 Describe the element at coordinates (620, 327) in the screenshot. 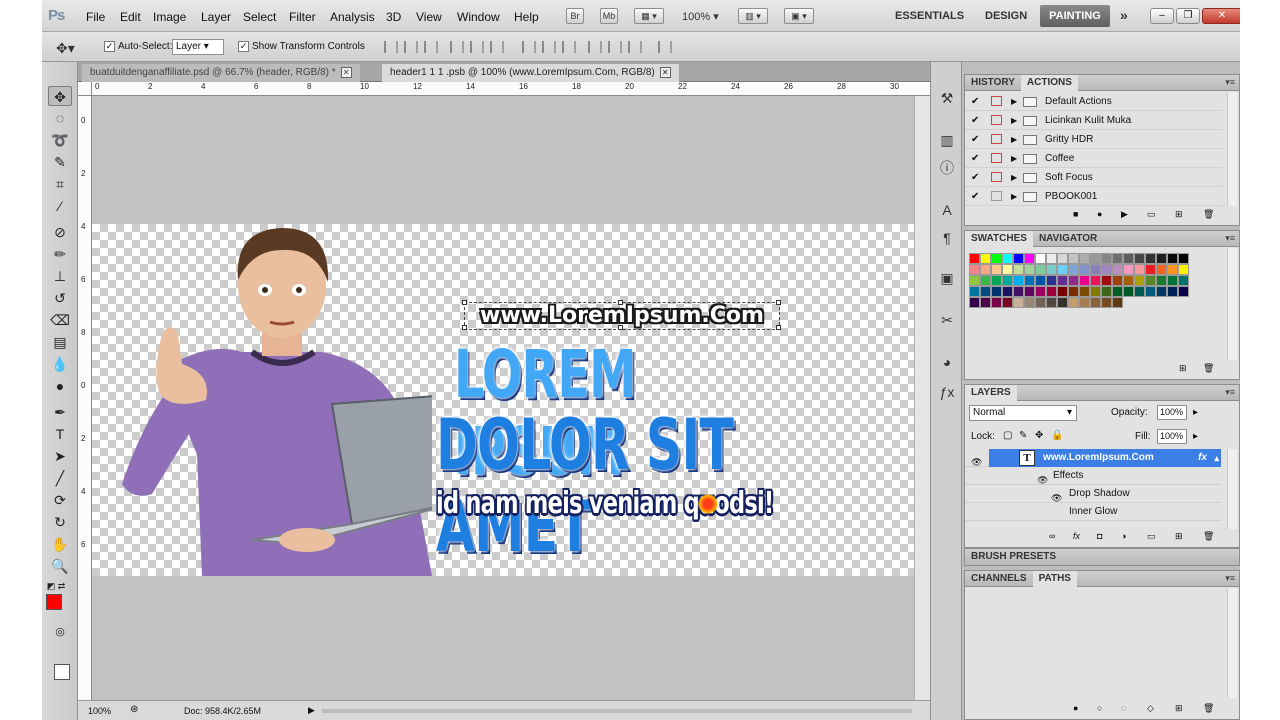

I see `transform-handle` at that location.